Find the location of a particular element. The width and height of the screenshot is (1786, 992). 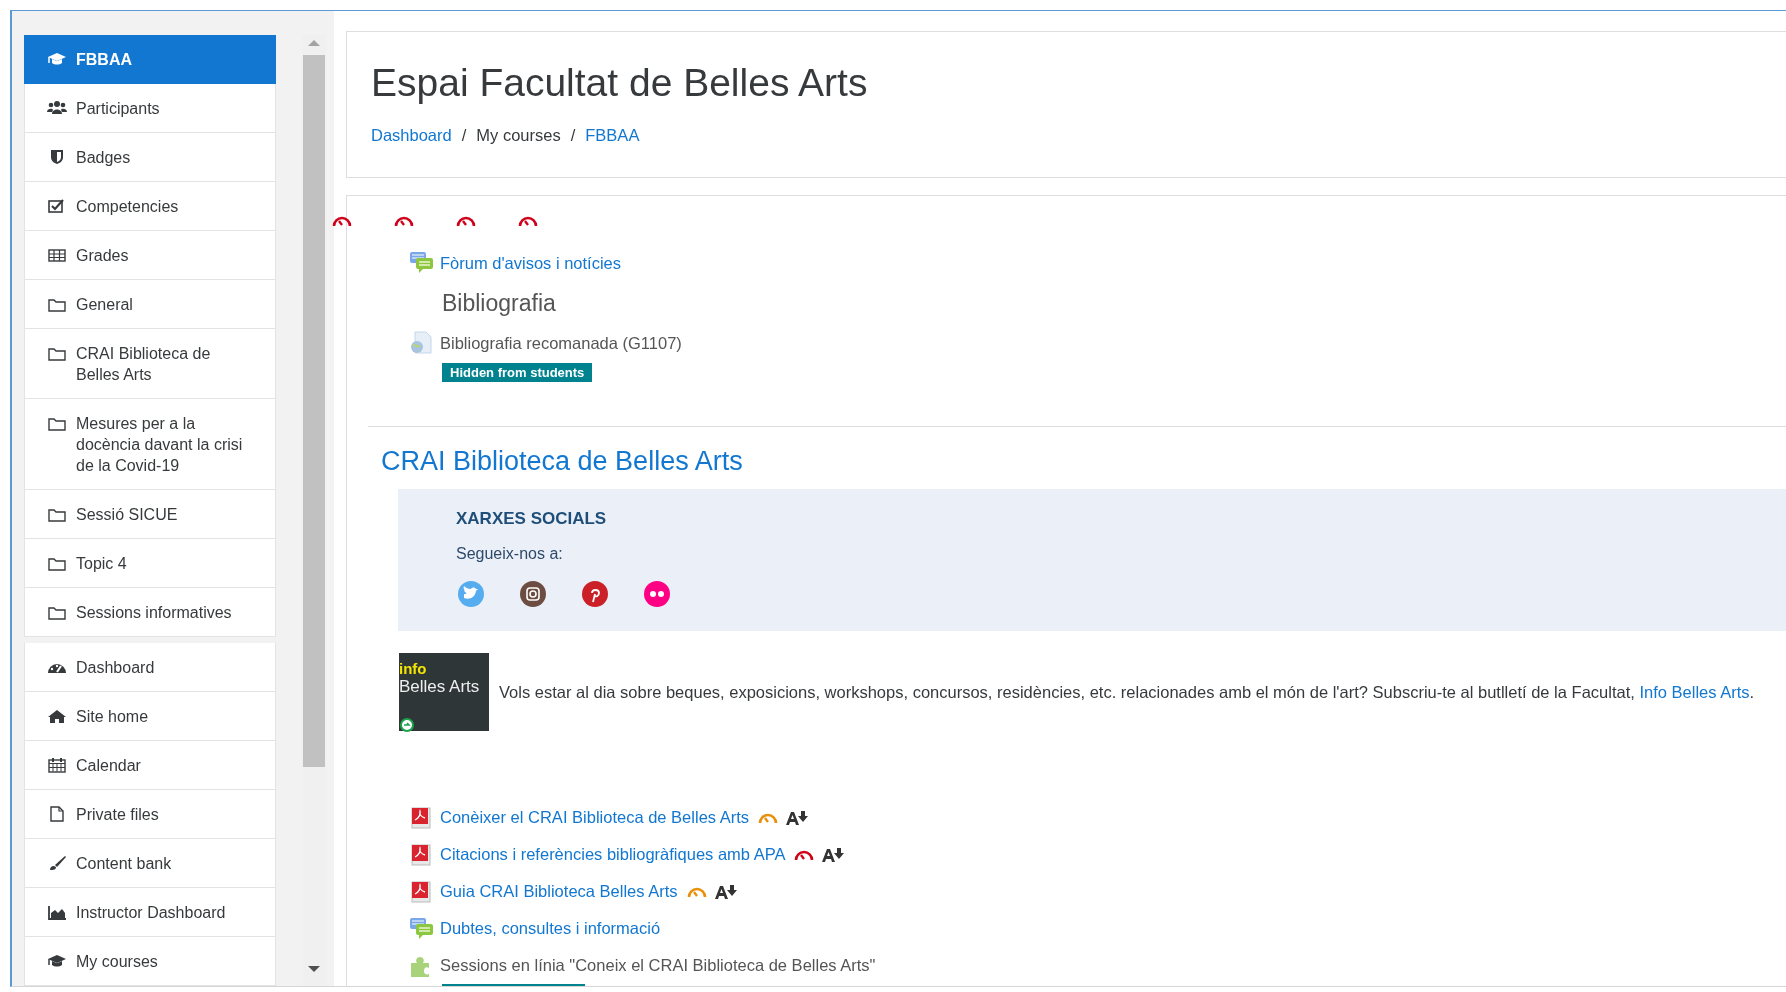

nav-item: Dashboard is located at coordinates (150, 667).